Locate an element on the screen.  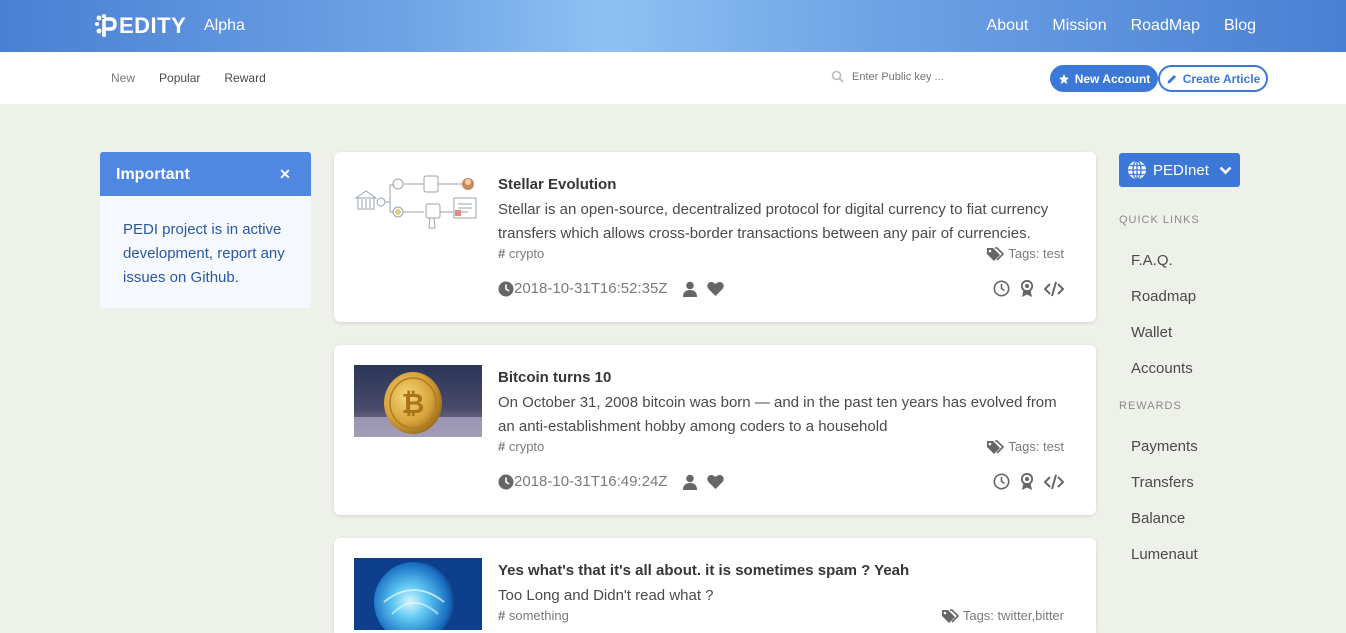
sidebar-item-wallet: Wallet is located at coordinates (1151, 332).